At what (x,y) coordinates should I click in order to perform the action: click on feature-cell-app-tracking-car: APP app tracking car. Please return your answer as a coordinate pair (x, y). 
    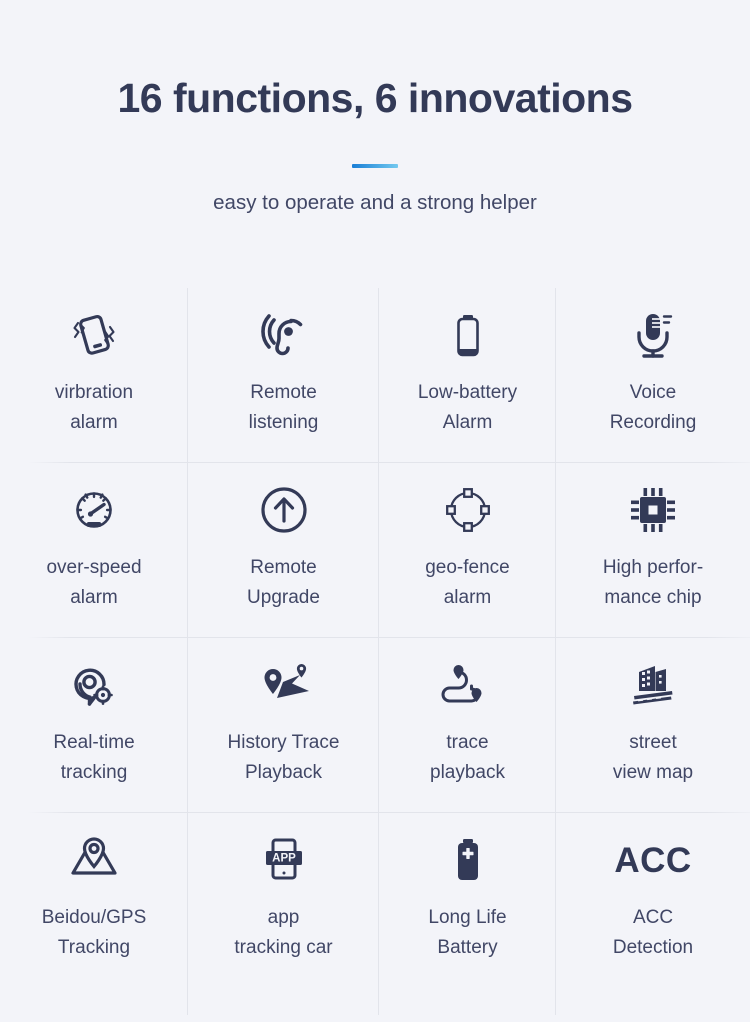
    Looking at the image, I should click on (283, 914).